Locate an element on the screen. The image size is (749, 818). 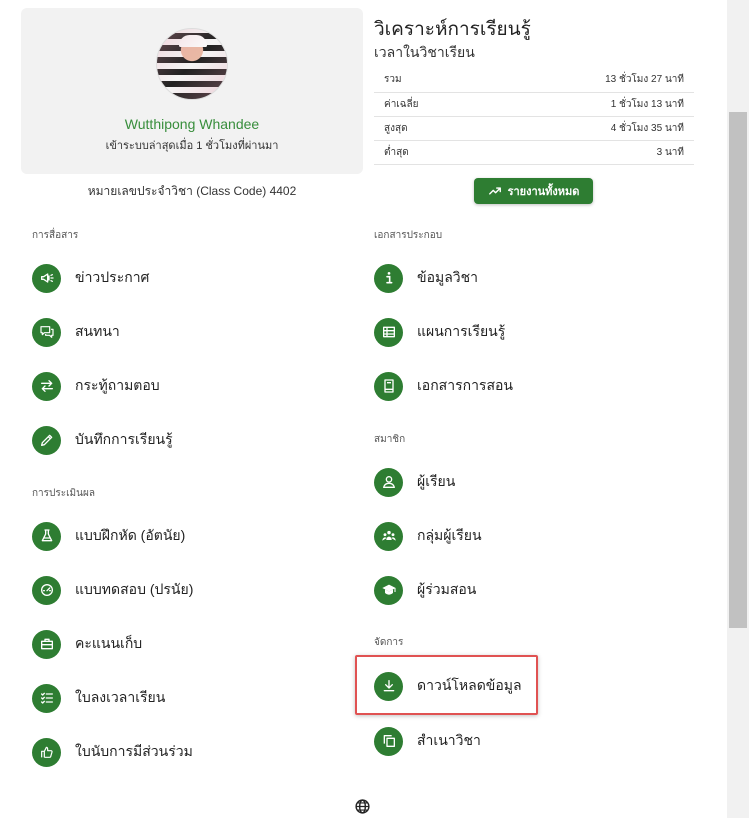
book-icon is located at coordinates (388, 386).